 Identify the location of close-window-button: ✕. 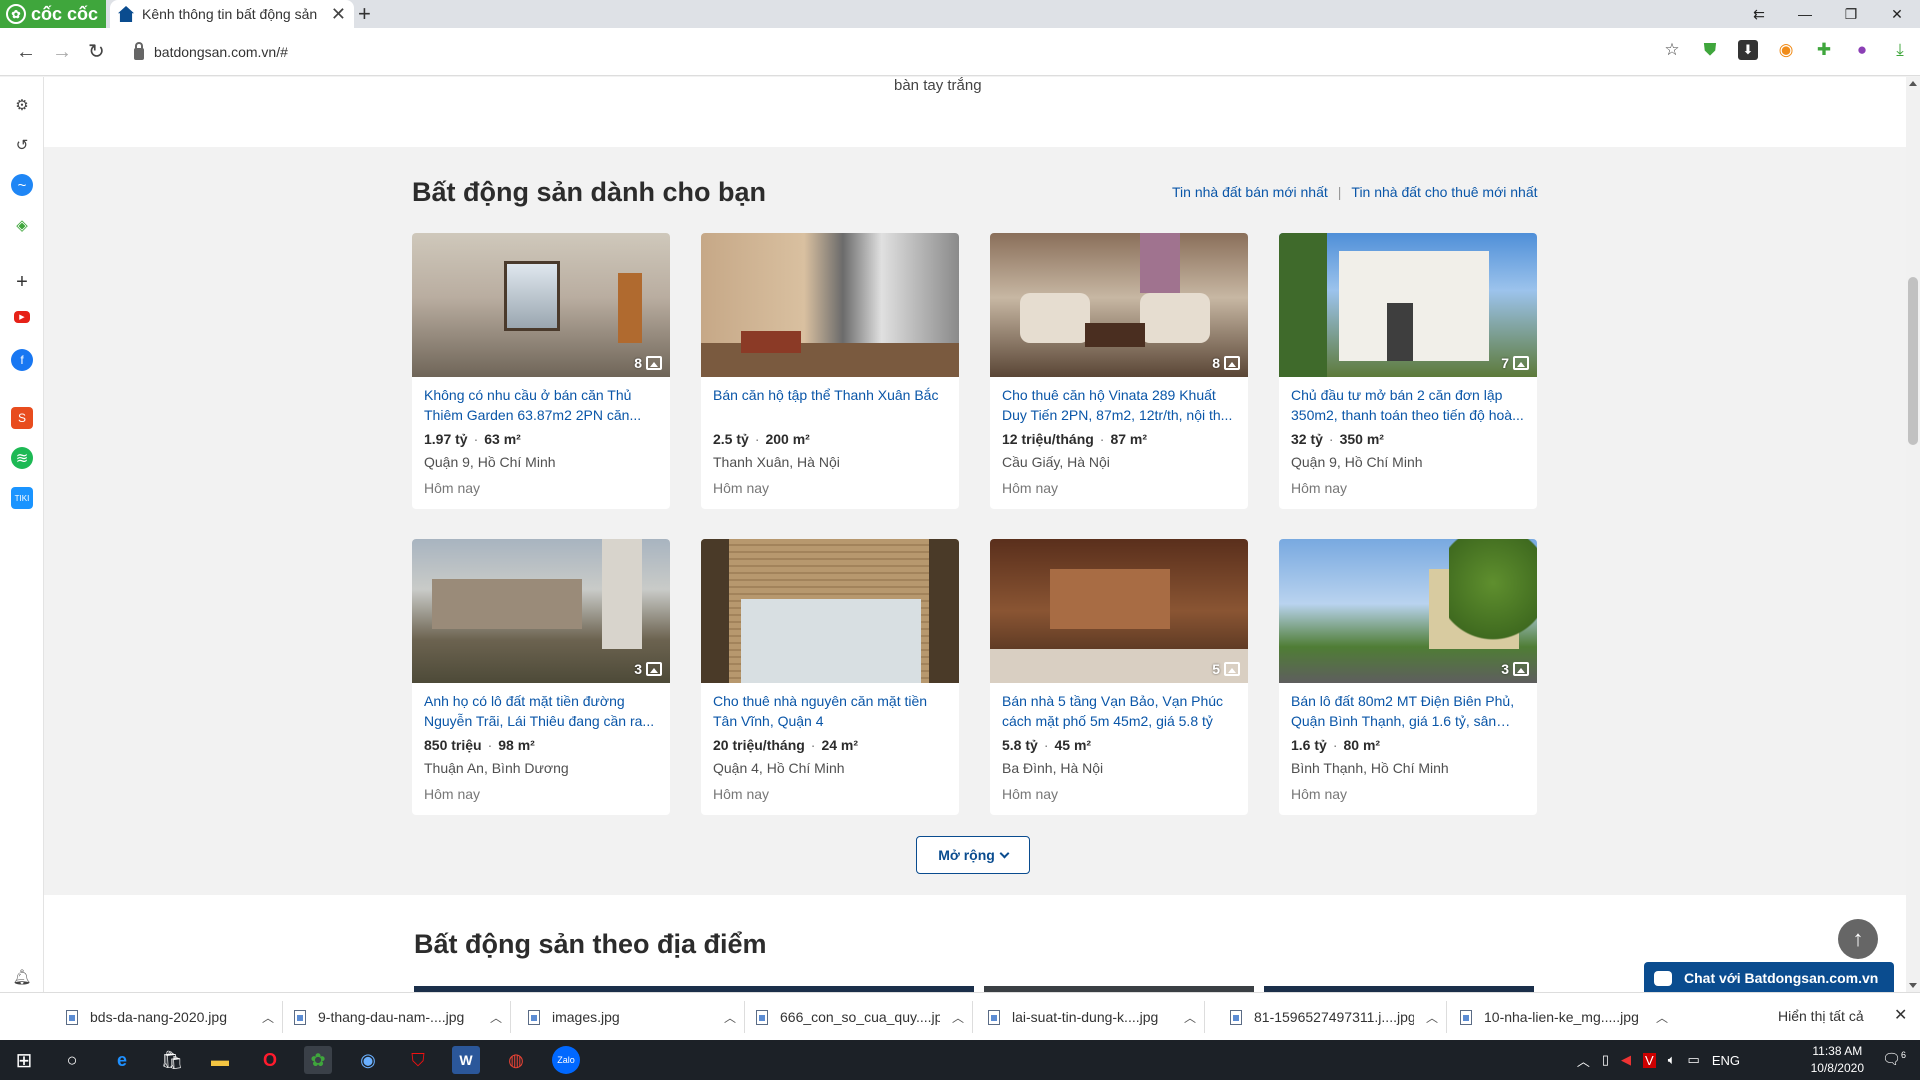
(1897, 14).